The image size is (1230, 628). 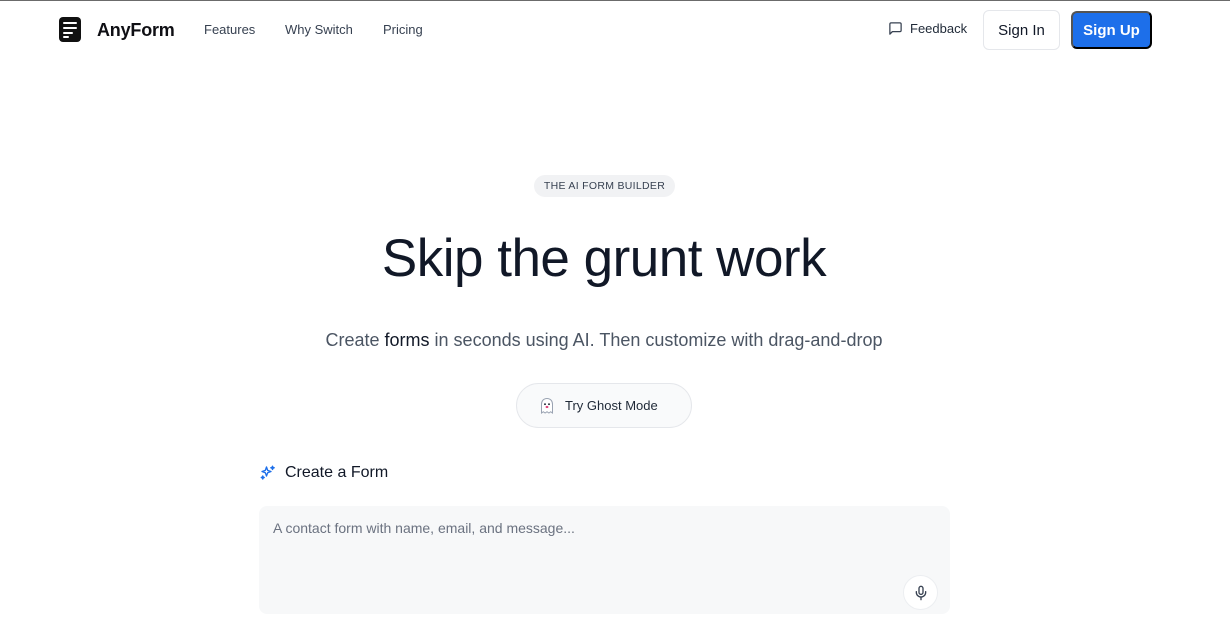 What do you see at coordinates (403, 29) in the screenshot?
I see `nav-link-pricing: Pricing` at bounding box center [403, 29].